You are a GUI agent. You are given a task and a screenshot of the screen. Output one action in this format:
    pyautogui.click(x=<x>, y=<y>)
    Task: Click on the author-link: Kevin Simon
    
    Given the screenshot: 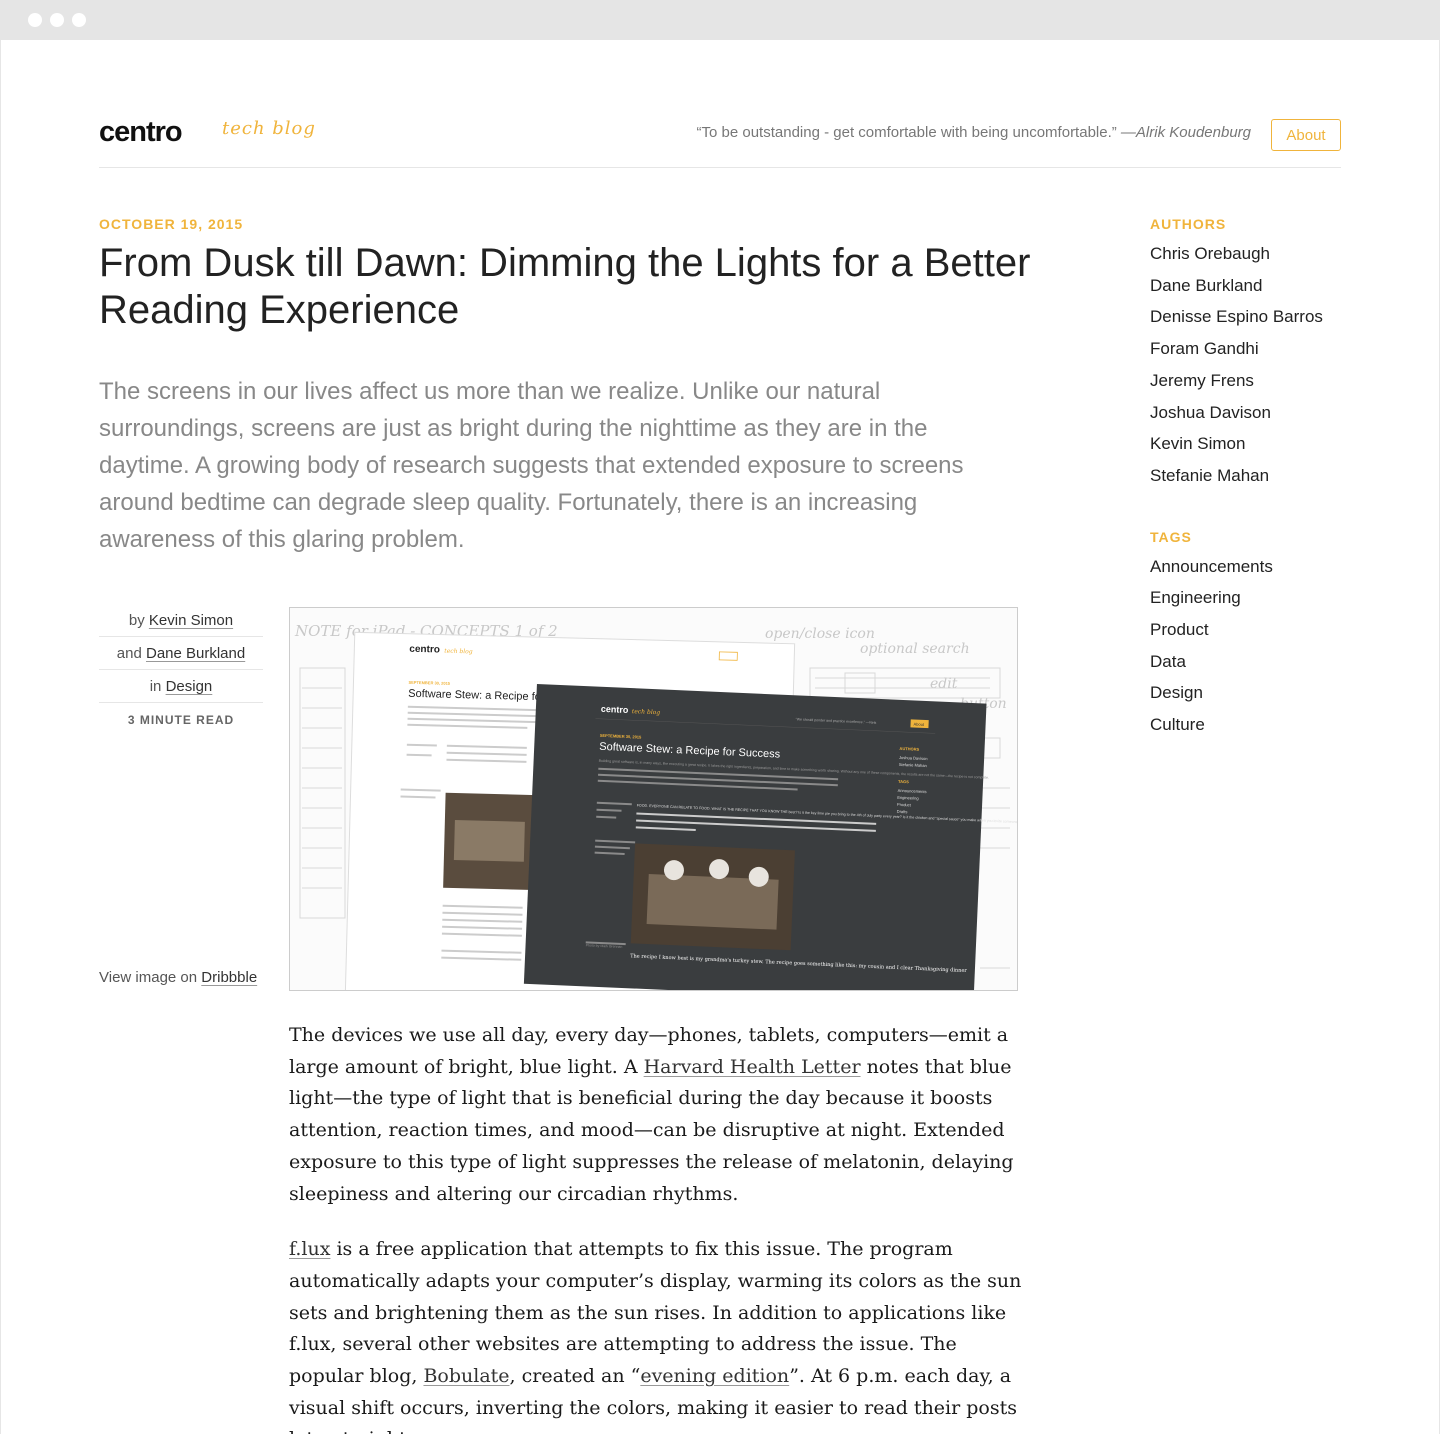 What is the action you would take?
    pyautogui.click(x=1265, y=444)
    